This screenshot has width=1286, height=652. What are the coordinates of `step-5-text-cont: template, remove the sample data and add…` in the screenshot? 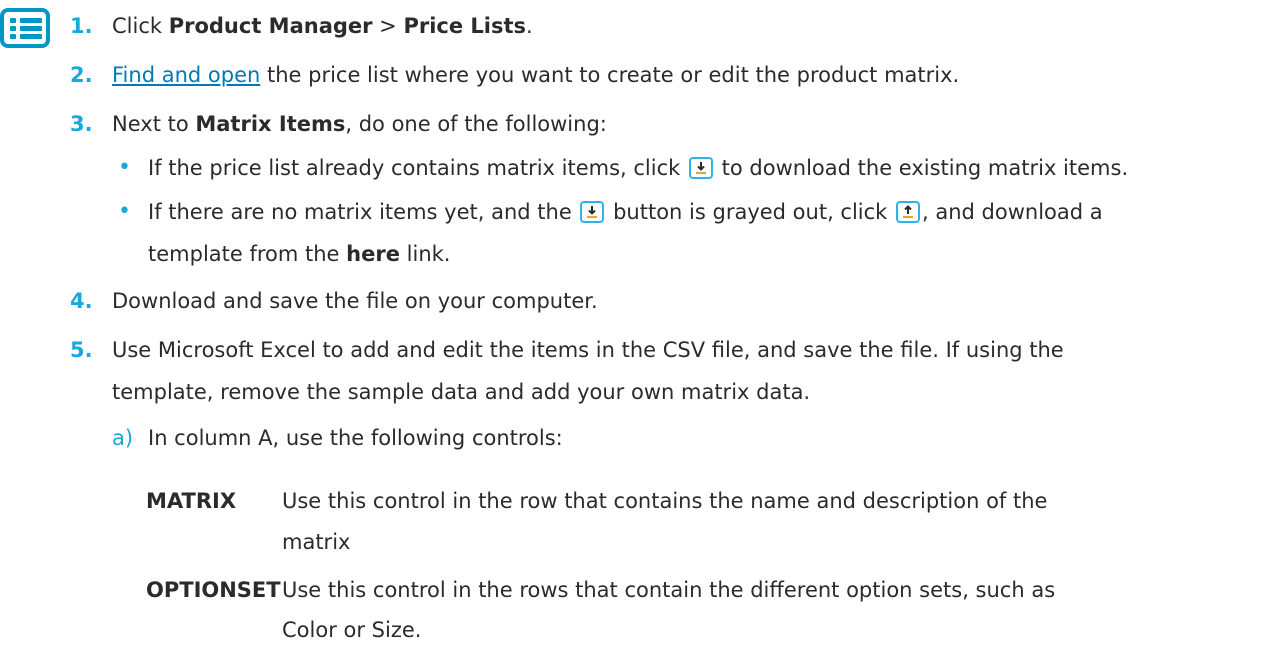 It's located at (461, 392).